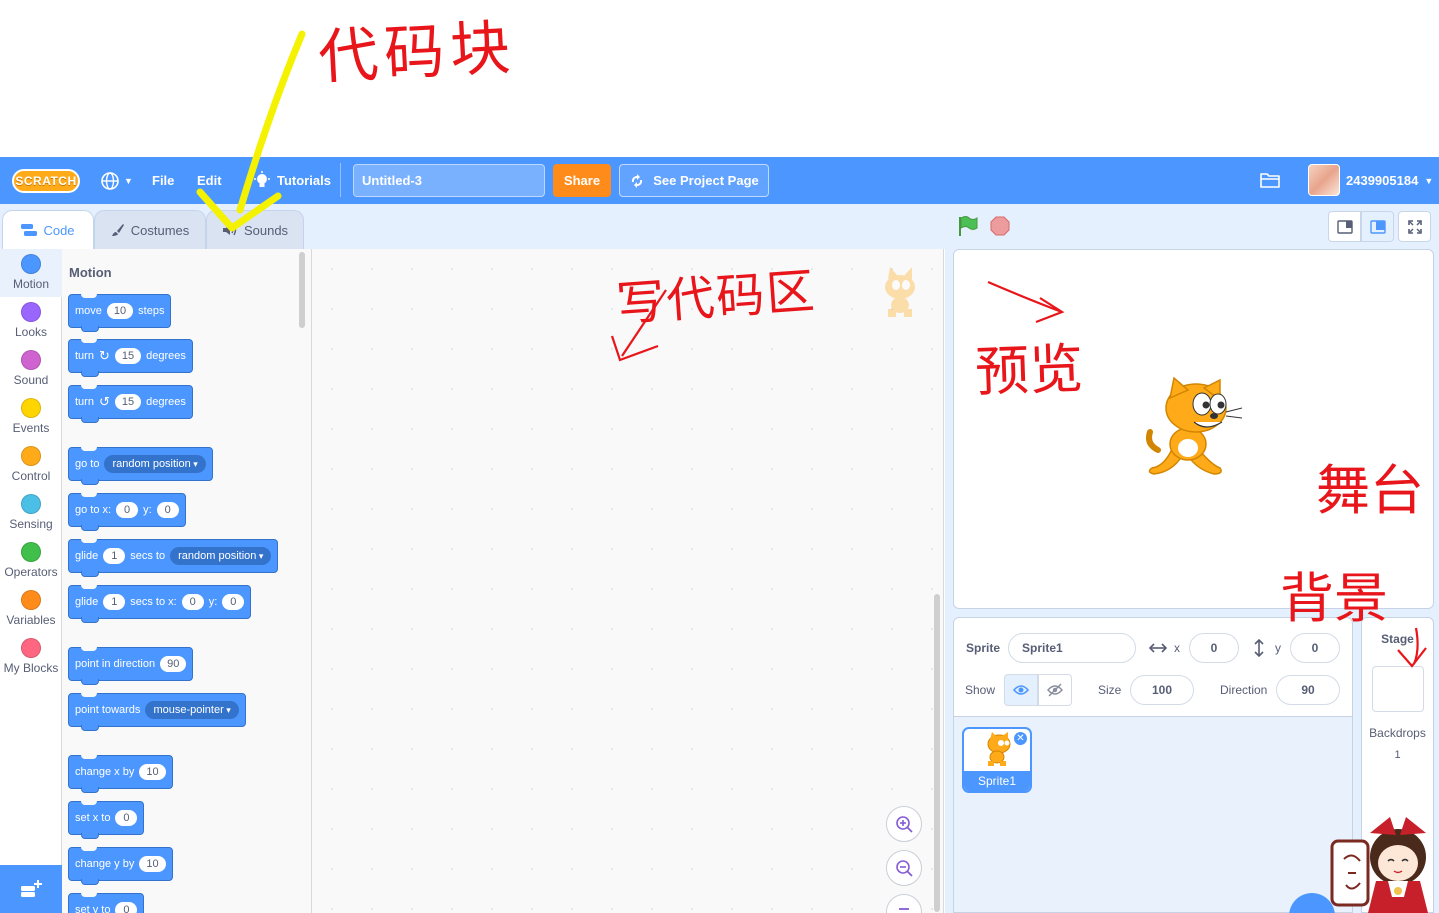 The height and width of the screenshot is (913, 1439). I want to click on block-point-in-direction: point in direction 90, so click(131, 666).